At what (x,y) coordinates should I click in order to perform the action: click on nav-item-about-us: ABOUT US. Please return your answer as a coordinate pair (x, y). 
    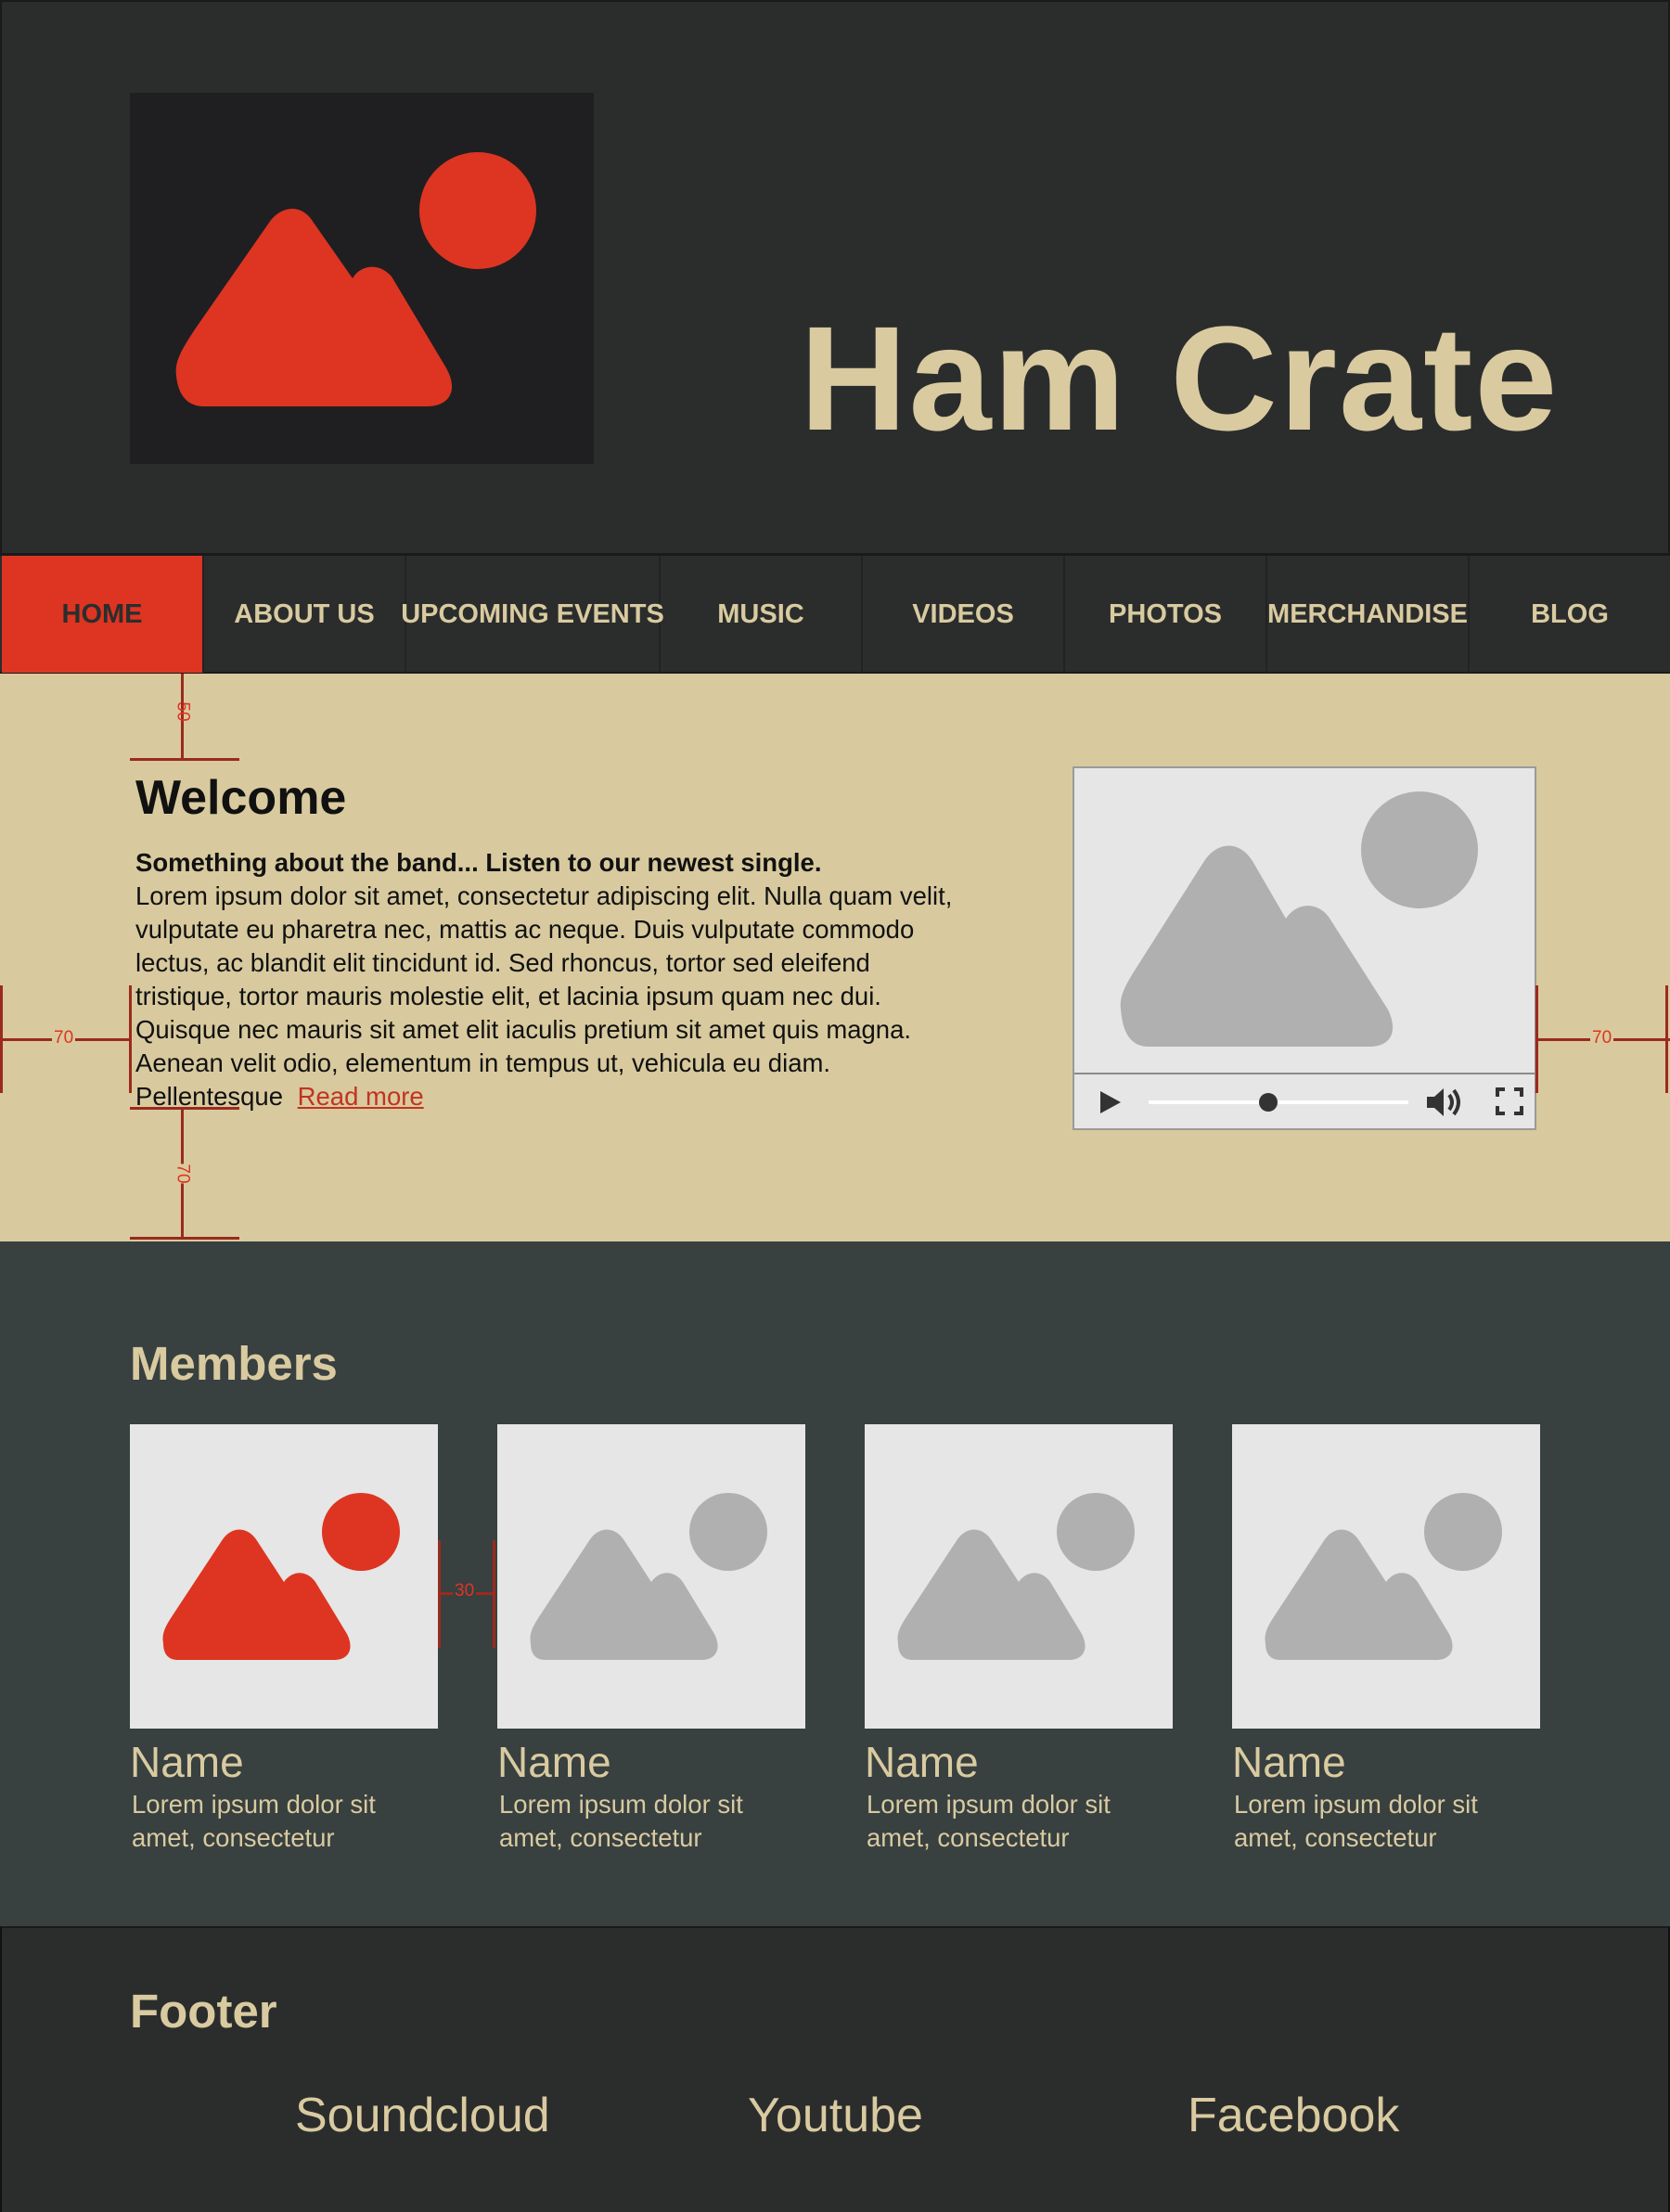
    Looking at the image, I should click on (305, 615).